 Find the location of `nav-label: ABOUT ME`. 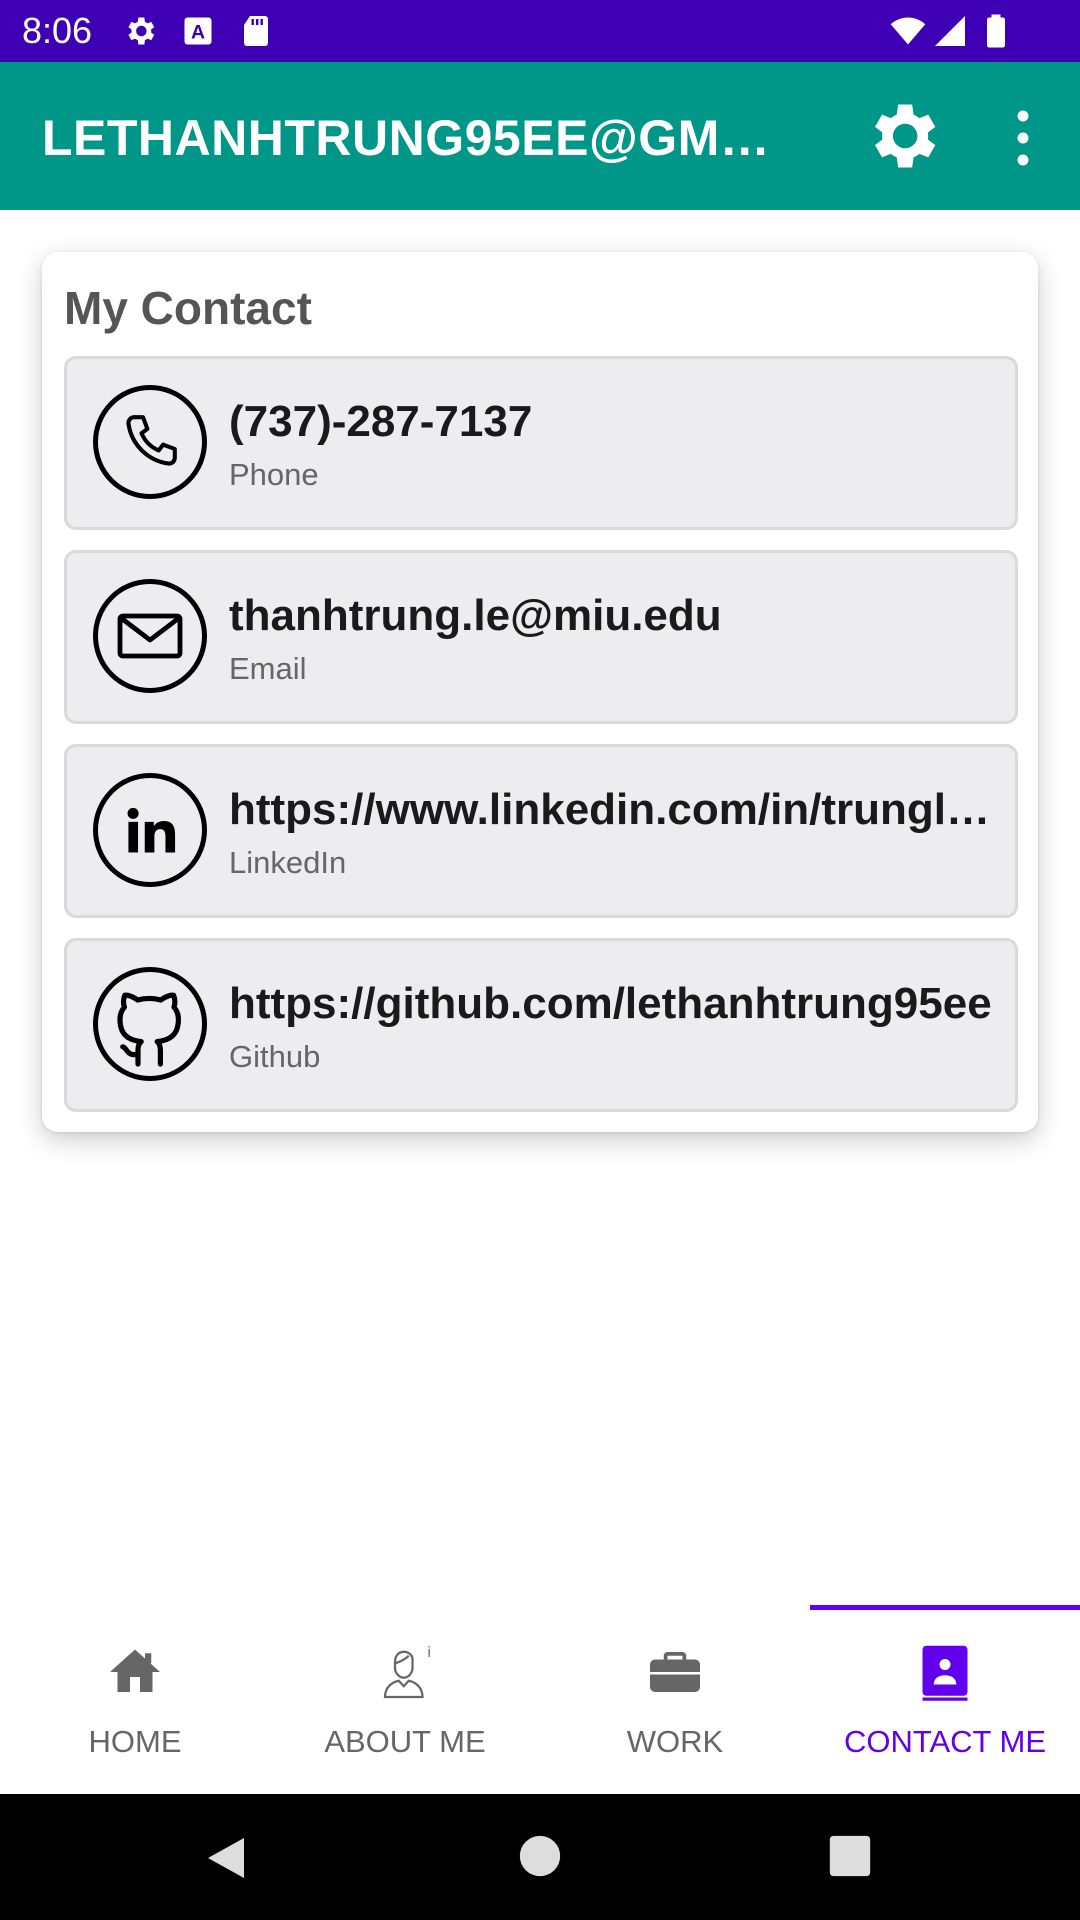

nav-label: ABOUT ME is located at coordinates (405, 1741).